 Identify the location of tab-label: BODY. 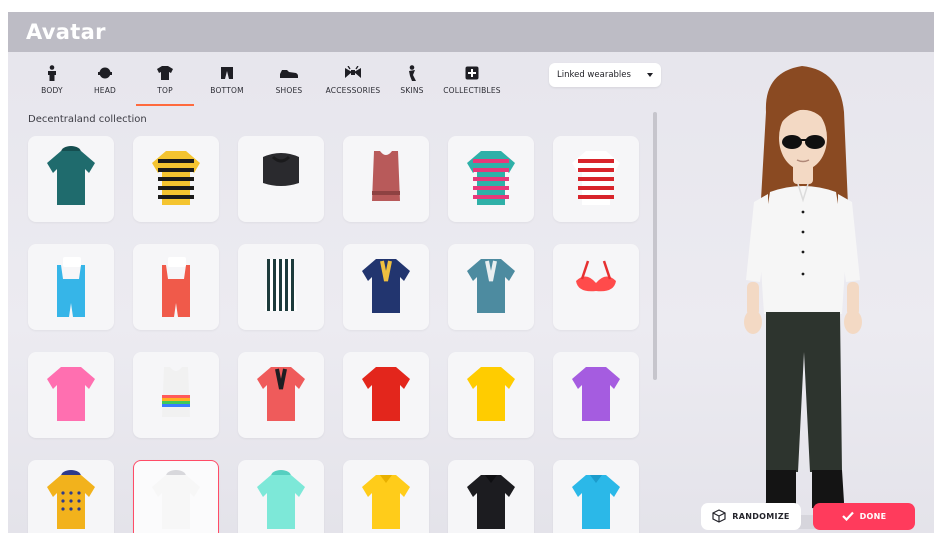
(52, 90).